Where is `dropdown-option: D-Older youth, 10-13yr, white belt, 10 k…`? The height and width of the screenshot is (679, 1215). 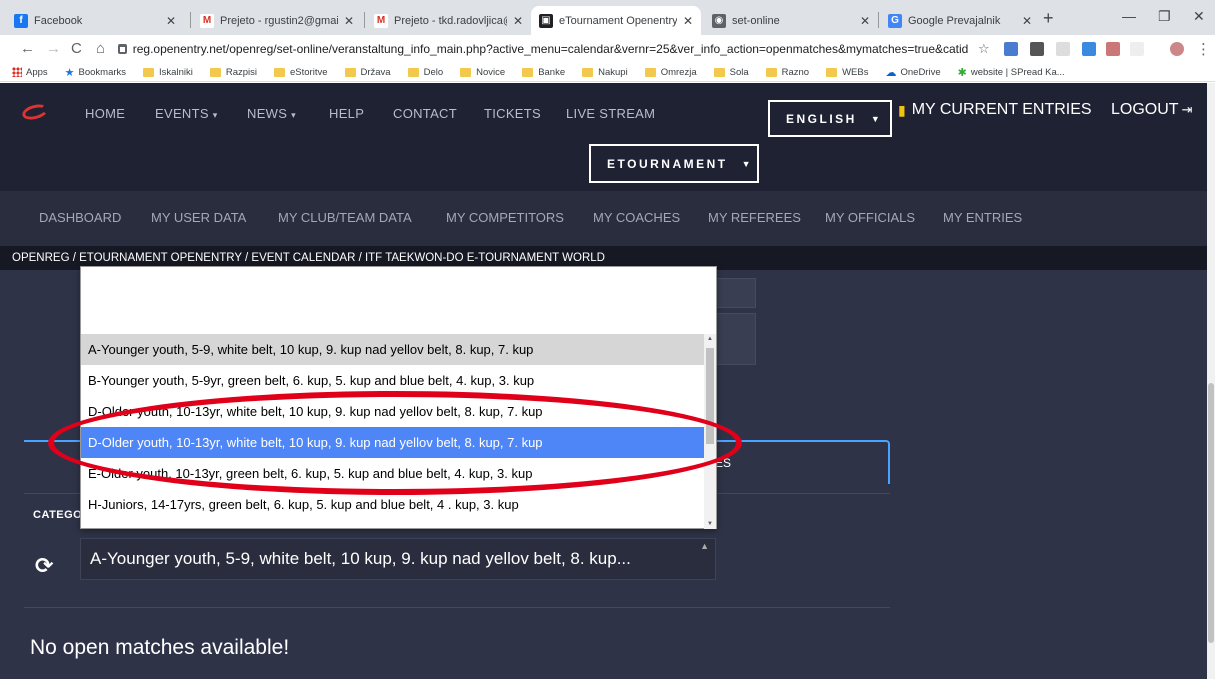
dropdown-option: D-Older youth, 10-13yr, white belt, 10 k… is located at coordinates (392, 411).